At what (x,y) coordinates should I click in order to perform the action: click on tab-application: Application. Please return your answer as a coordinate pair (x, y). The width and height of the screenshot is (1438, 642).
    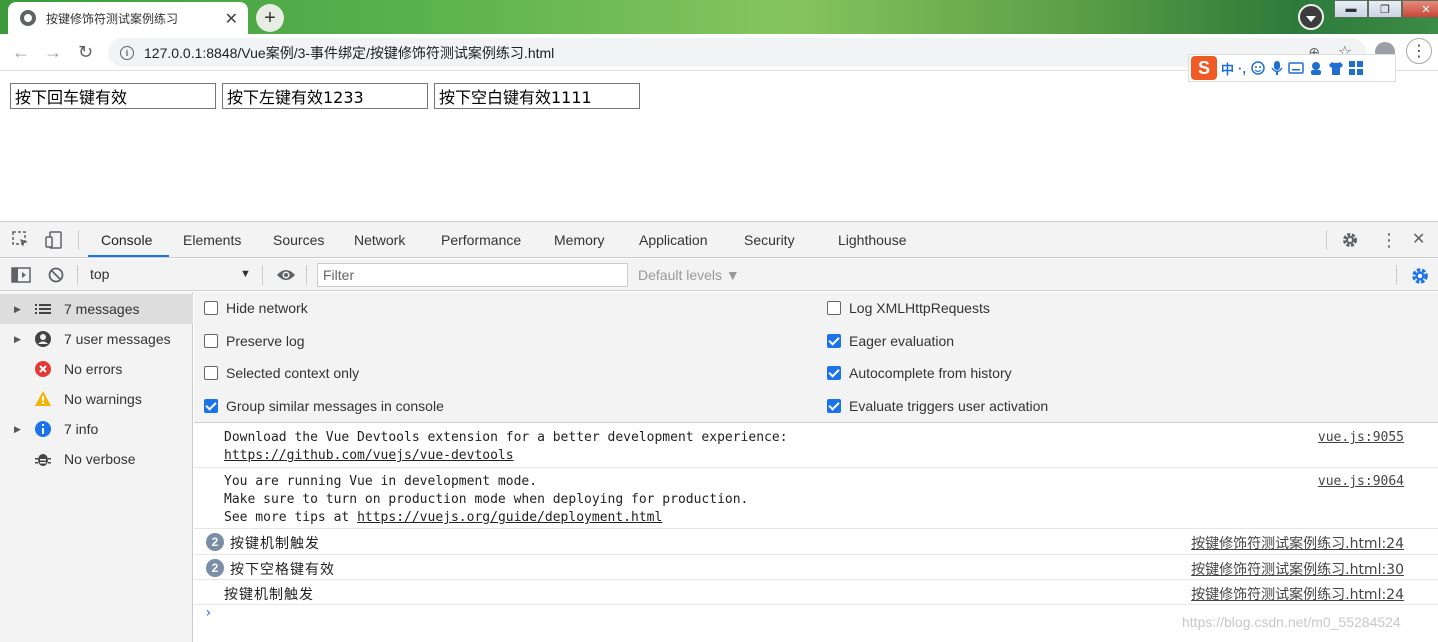
    Looking at the image, I should click on (673, 240).